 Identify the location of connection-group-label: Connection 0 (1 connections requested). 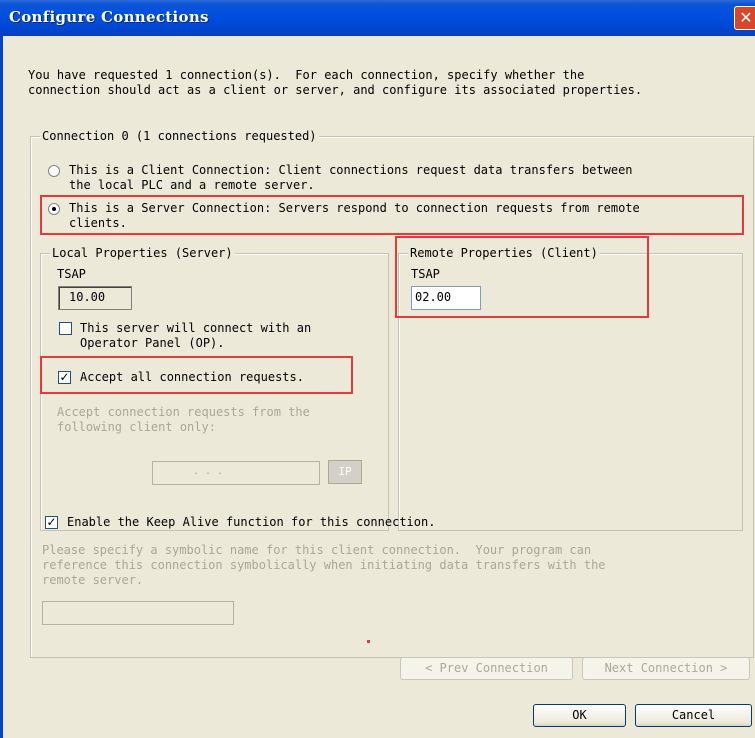
(179, 136).